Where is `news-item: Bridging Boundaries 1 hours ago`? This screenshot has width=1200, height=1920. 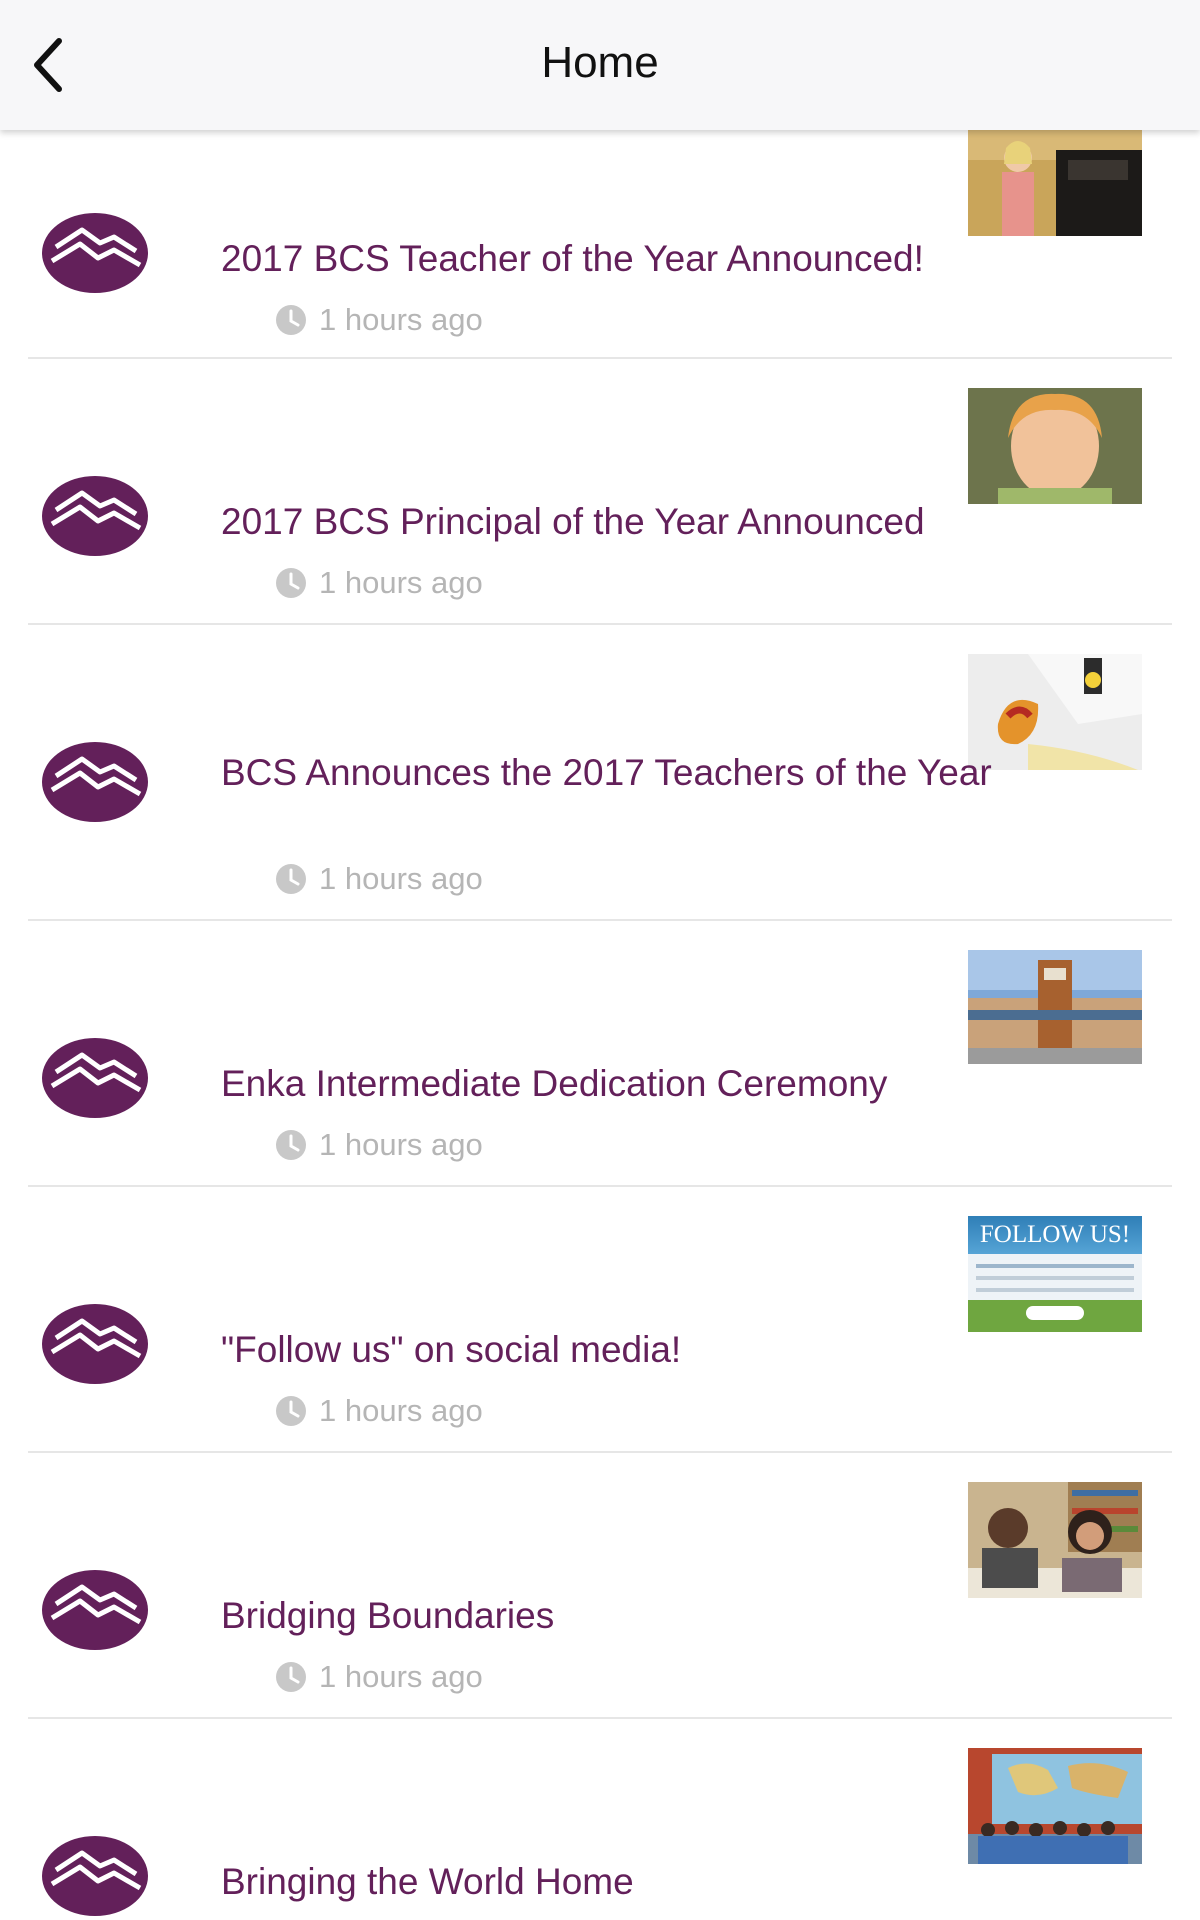 news-item: Bridging Boundaries 1 hours ago is located at coordinates (600, 1586).